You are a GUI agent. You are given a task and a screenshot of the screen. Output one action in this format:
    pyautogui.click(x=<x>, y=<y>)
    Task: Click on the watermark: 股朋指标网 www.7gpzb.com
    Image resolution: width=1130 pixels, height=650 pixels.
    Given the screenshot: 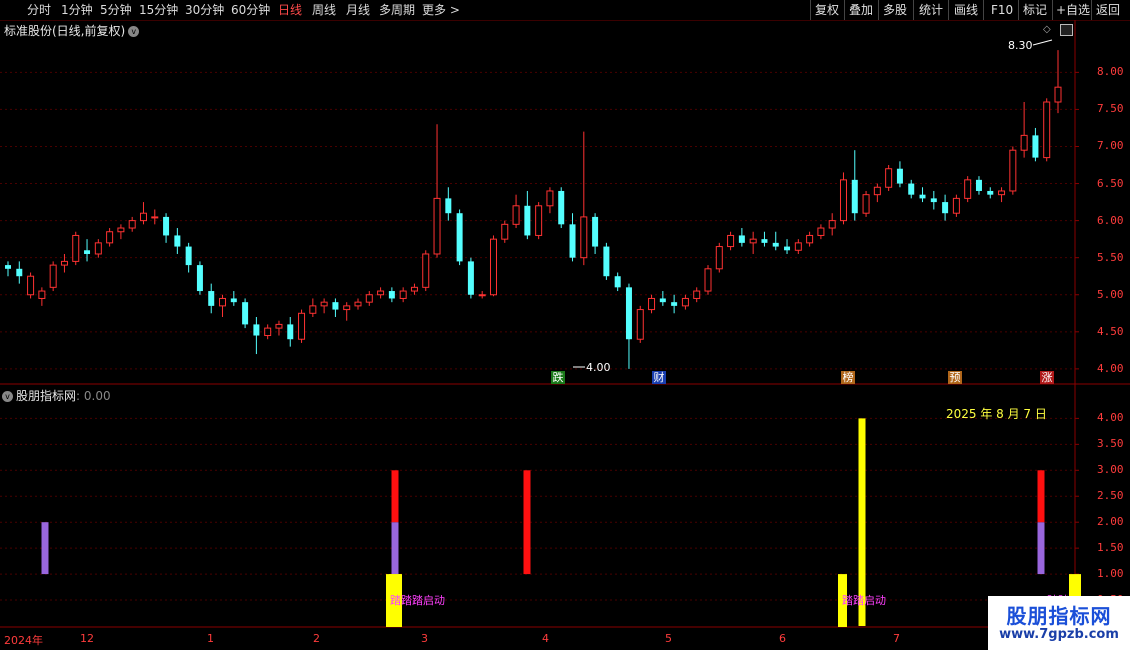 What is the action you would take?
    pyautogui.click(x=1059, y=623)
    